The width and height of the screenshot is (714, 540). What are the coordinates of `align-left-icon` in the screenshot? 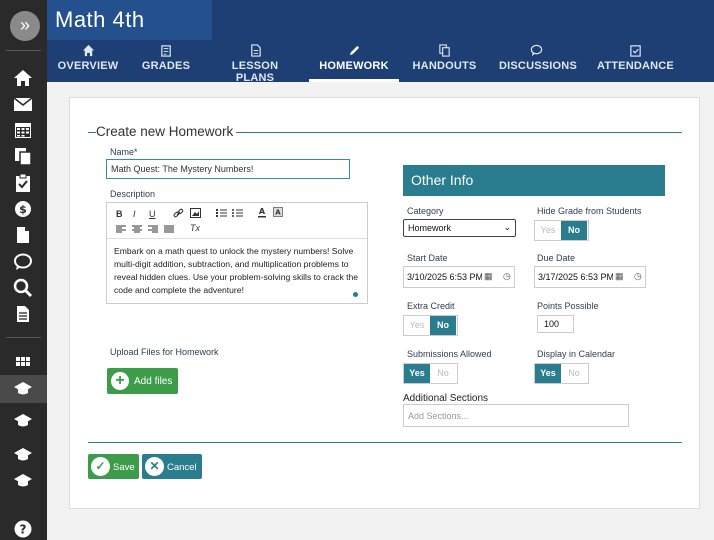 It's located at (121, 230).